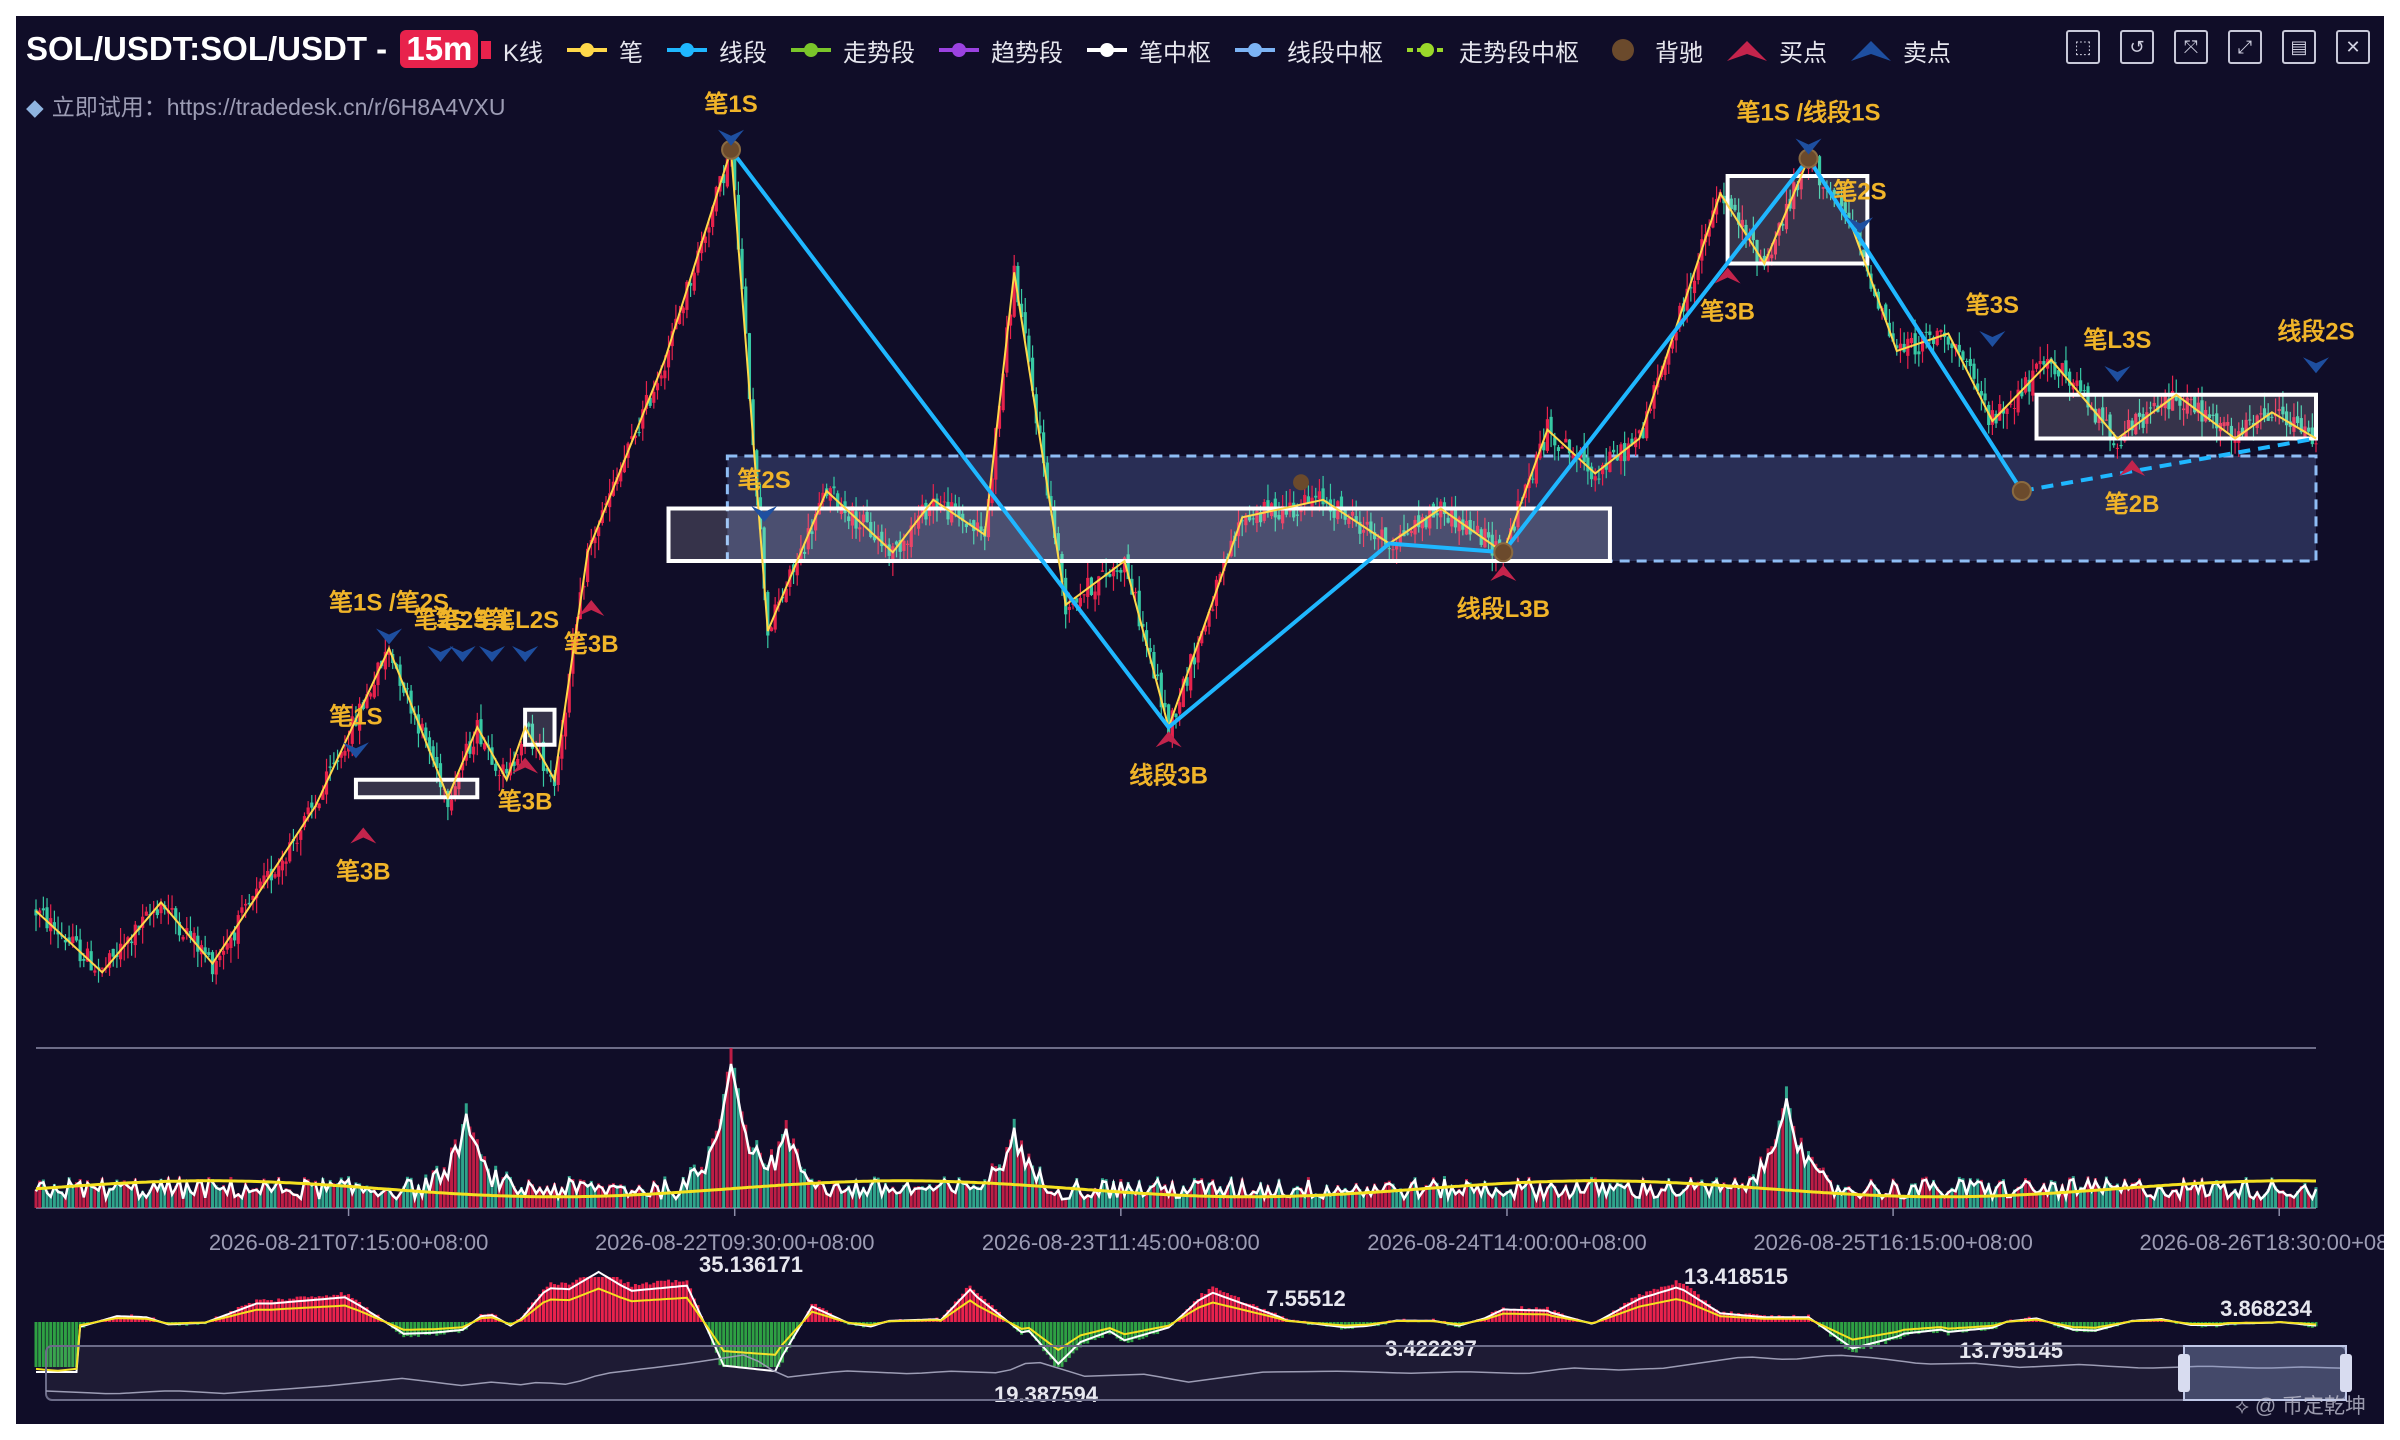 The image size is (2400, 1440). Describe the element at coordinates (1176, 1133) in the screenshot. I see `volume-ma-line` at that location.